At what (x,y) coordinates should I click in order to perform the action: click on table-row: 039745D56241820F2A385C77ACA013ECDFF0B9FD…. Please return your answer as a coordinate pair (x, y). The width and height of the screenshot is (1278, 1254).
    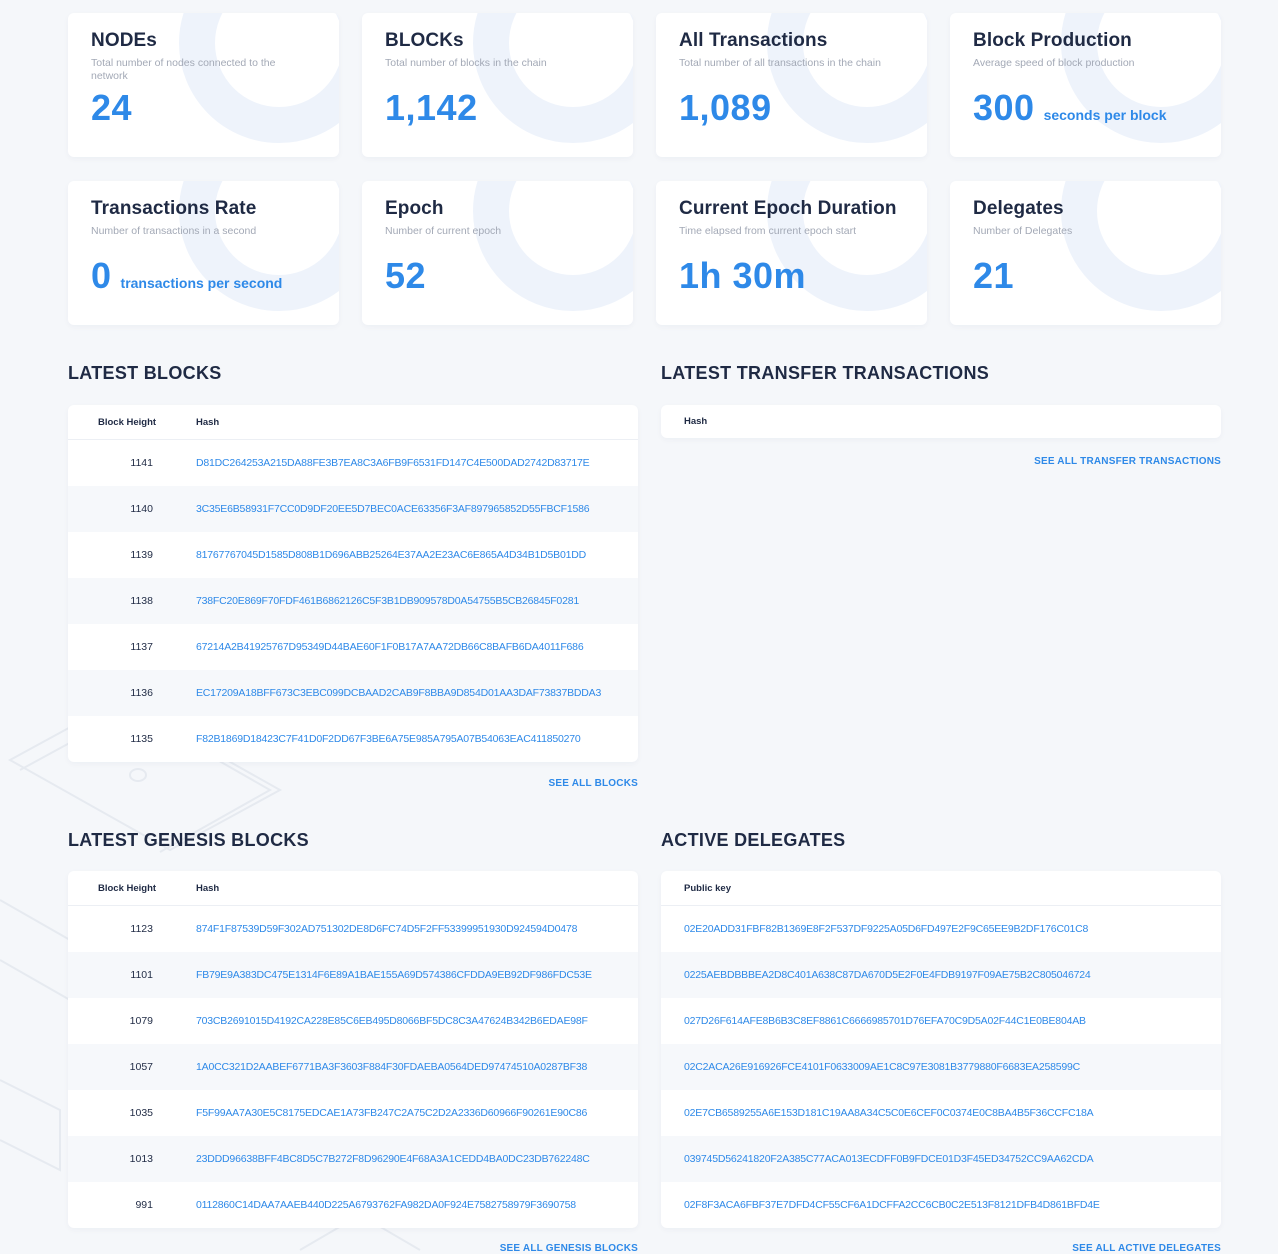
    Looking at the image, I should click on (941, 1159).